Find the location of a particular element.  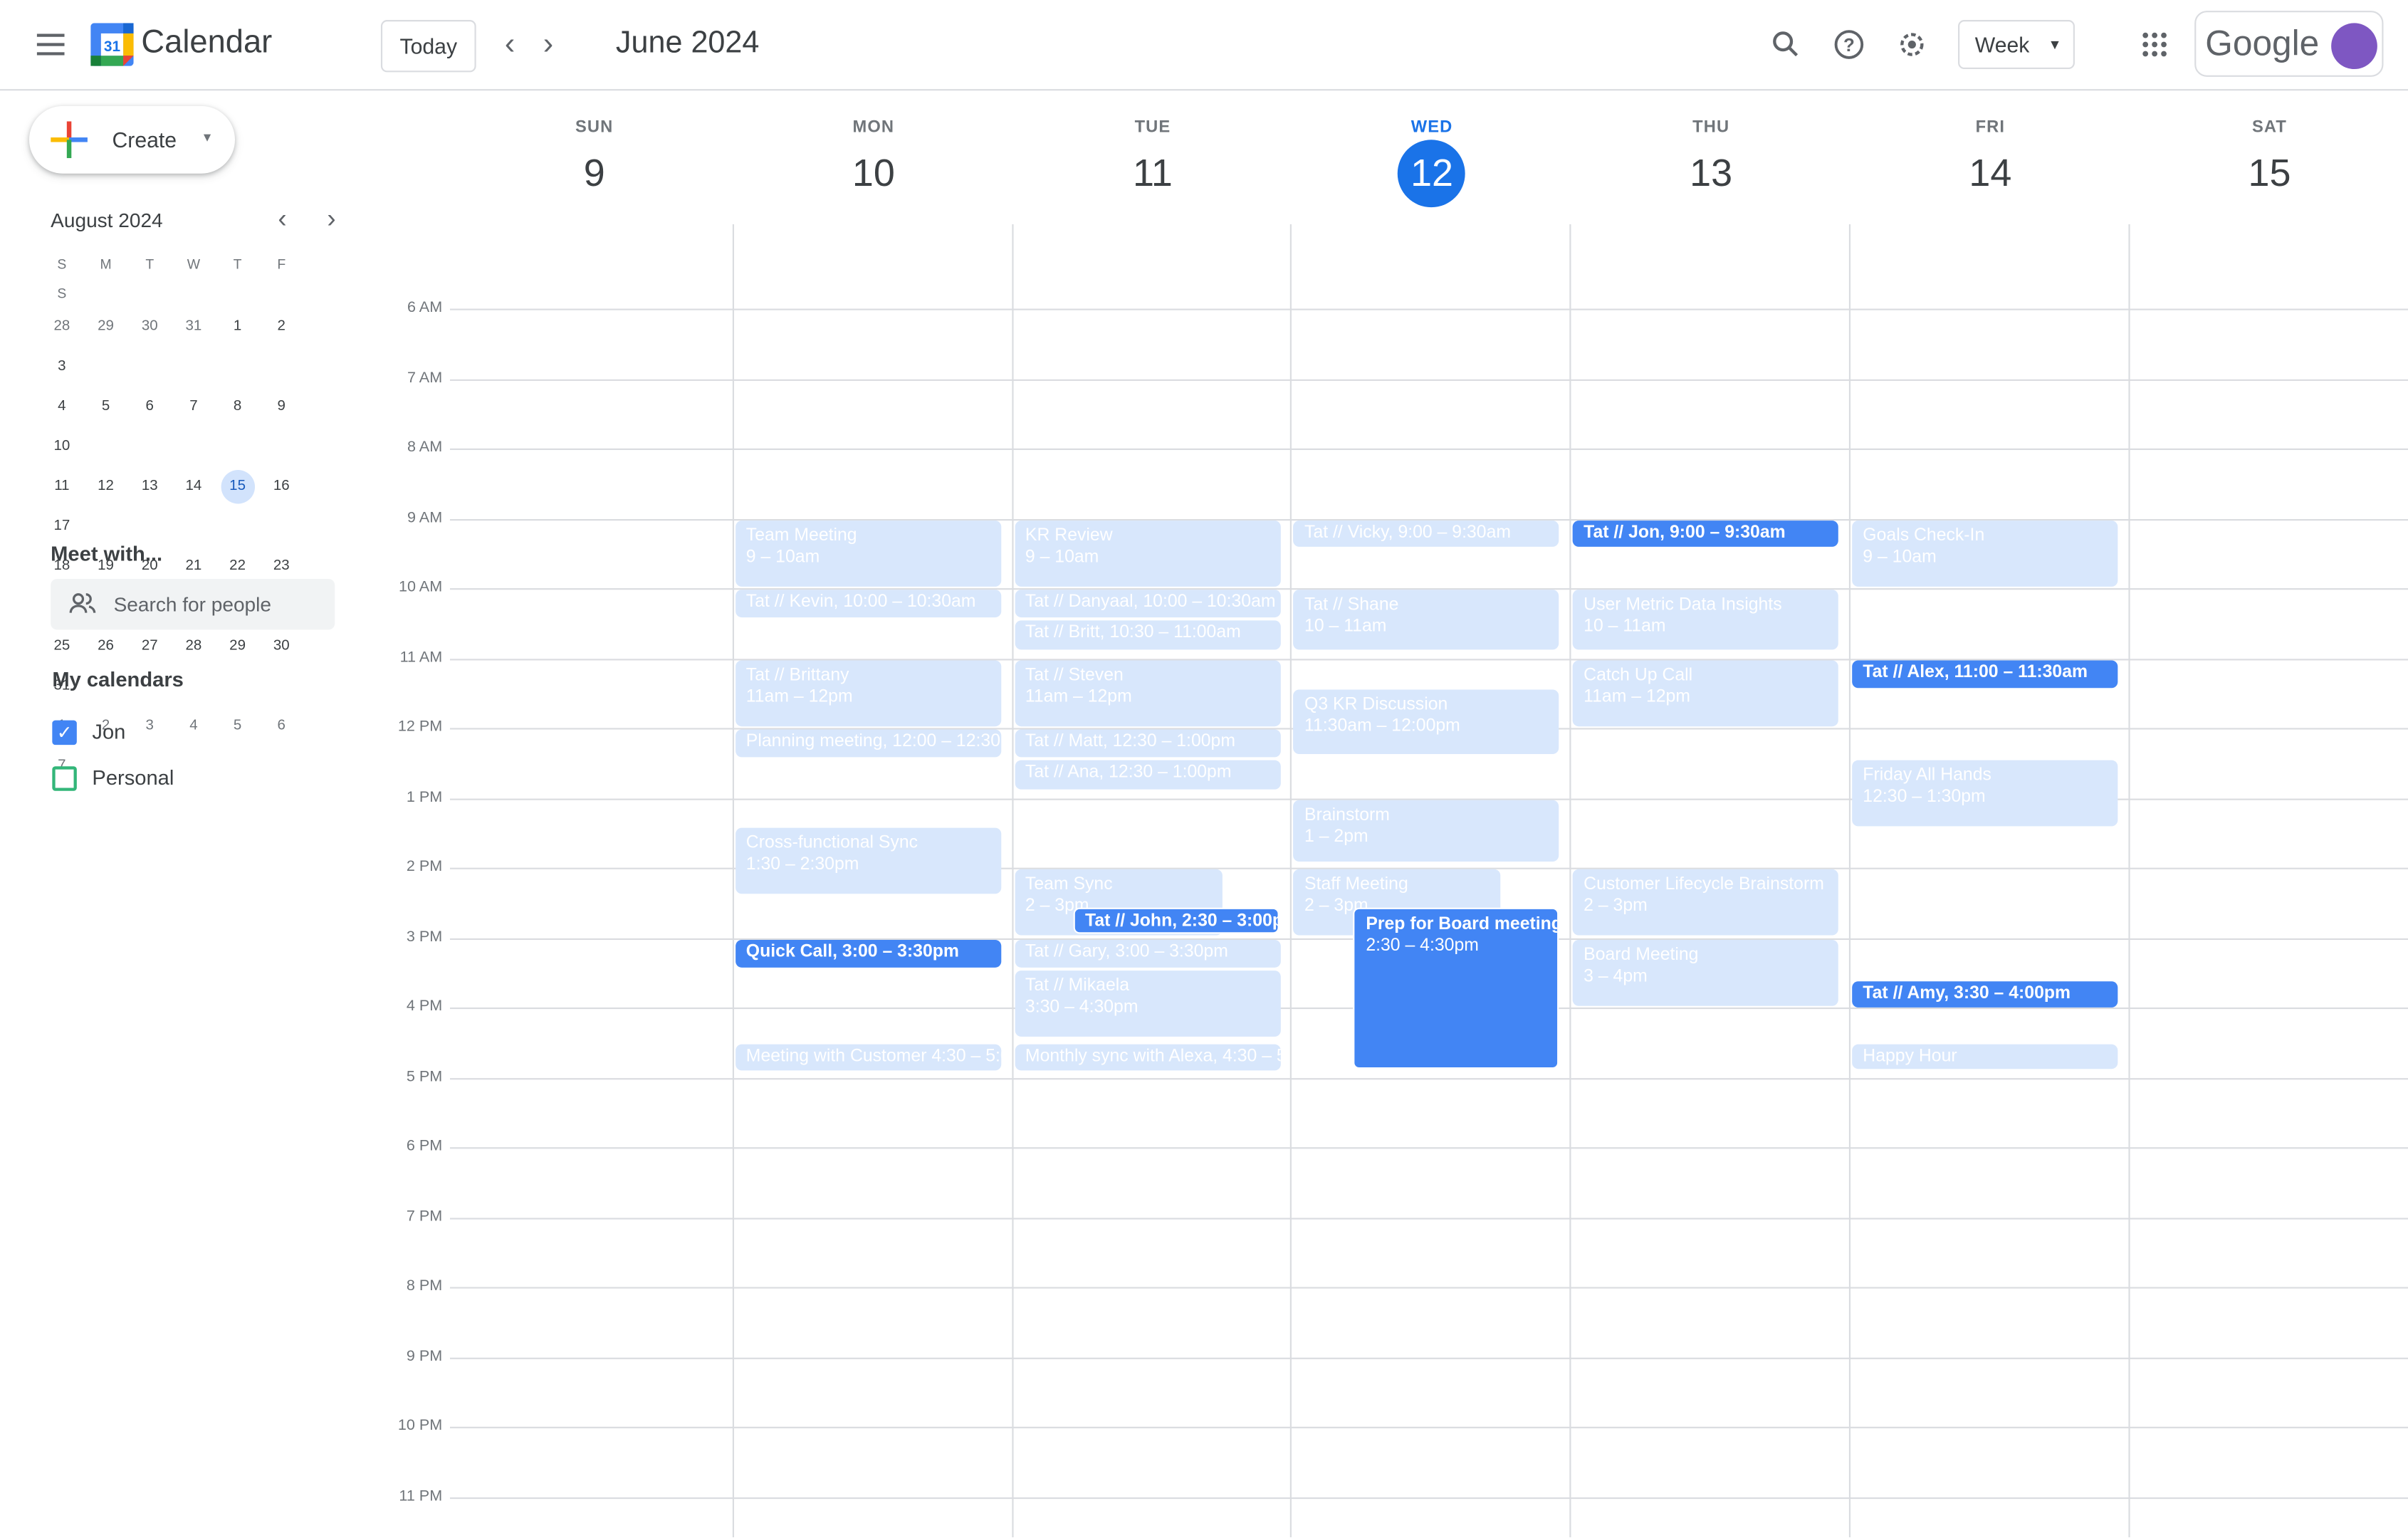

main-menu-button is located at coordinates (51, 45).